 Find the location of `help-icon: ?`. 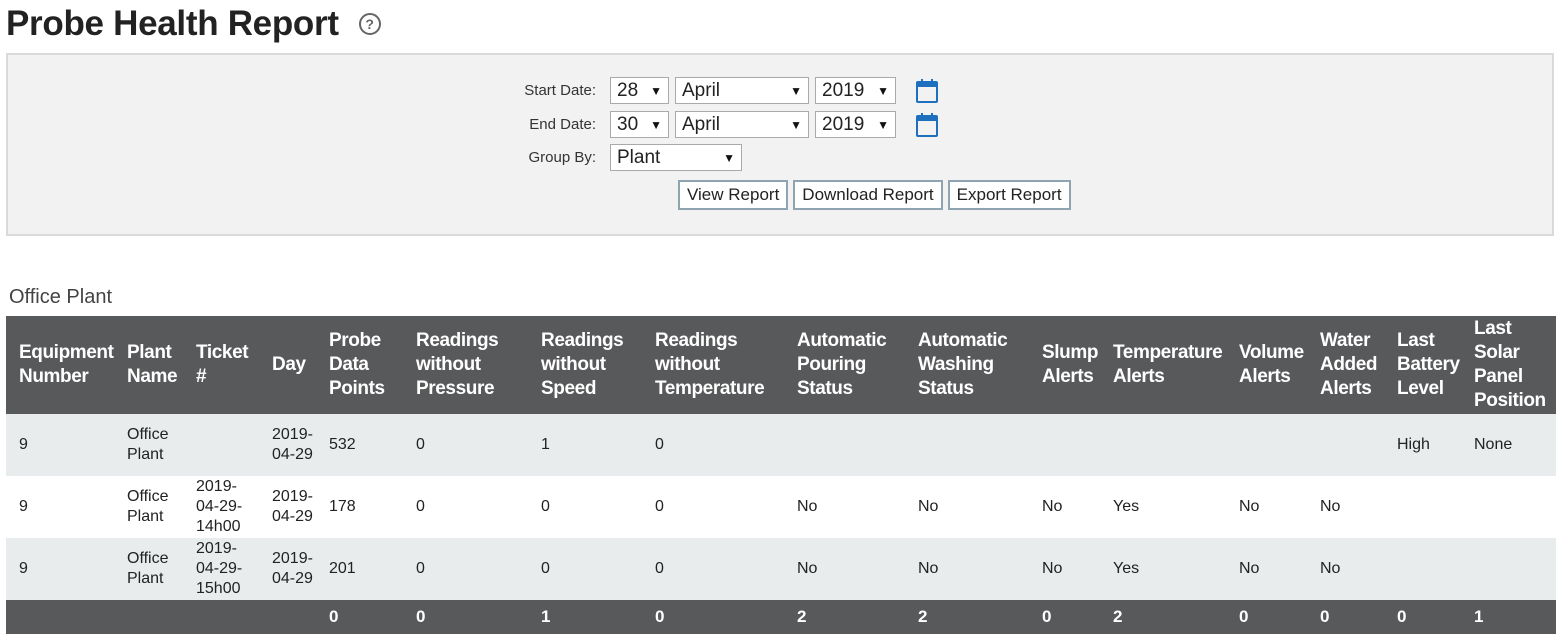

help-icon: ? is located at coordinates (369, 24).